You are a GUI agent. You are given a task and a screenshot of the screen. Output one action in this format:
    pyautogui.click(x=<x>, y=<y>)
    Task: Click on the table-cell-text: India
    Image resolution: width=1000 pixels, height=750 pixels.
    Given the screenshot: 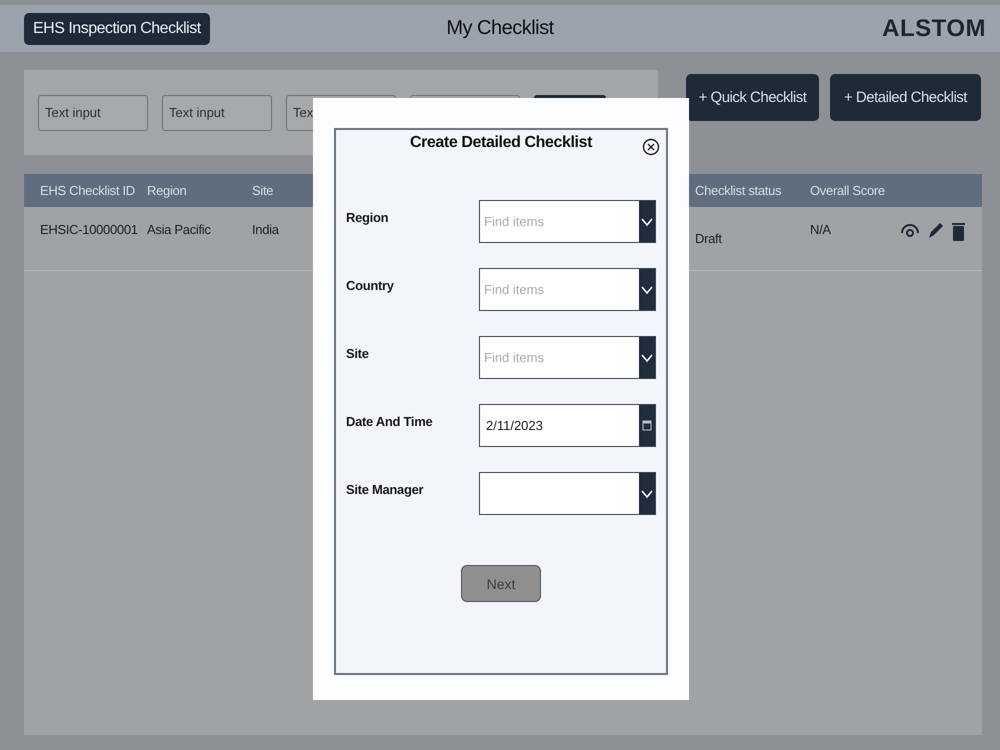 What is the action you would take?
    pyautogui.click(x=265, y=229)
    